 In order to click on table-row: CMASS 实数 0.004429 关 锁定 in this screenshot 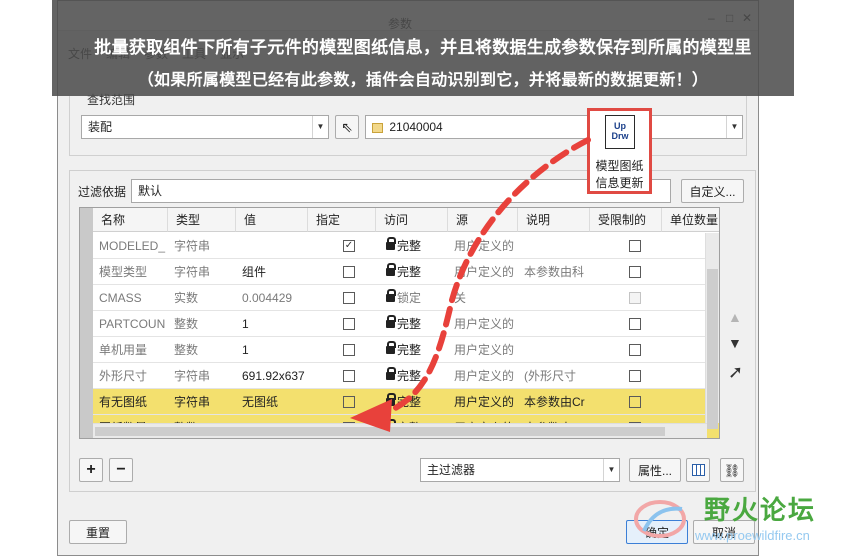, I will do `click(406, 298)`.